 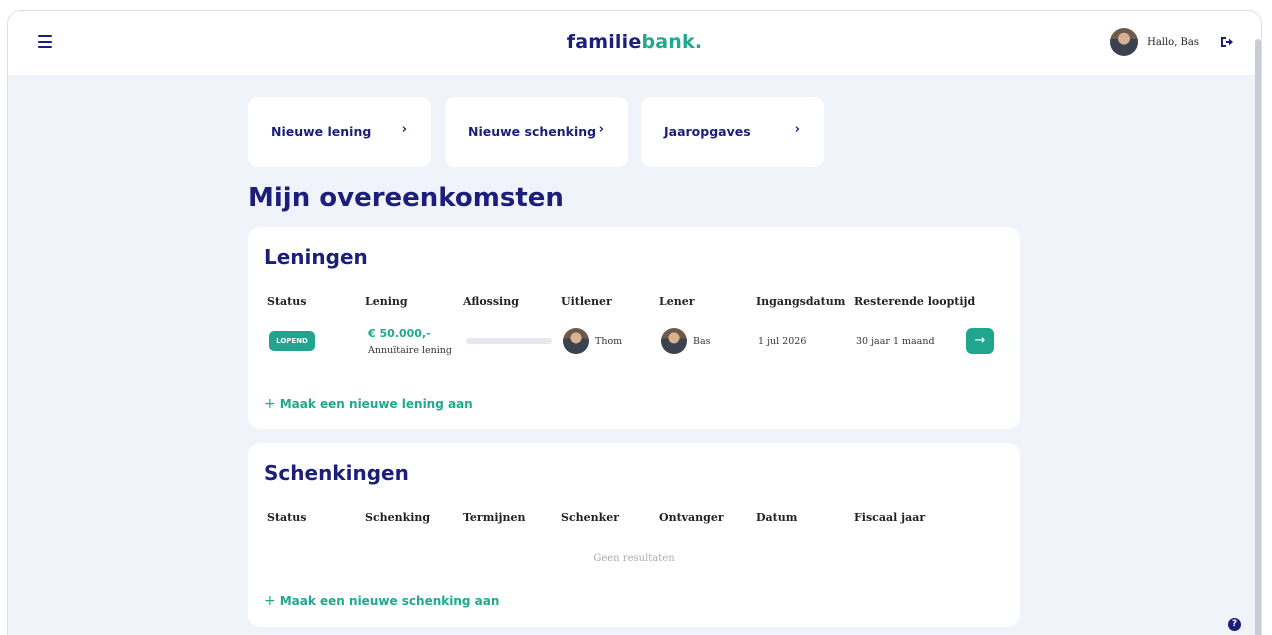 I want to click on status-badge: LOPEND, so click(x=292, y=341).